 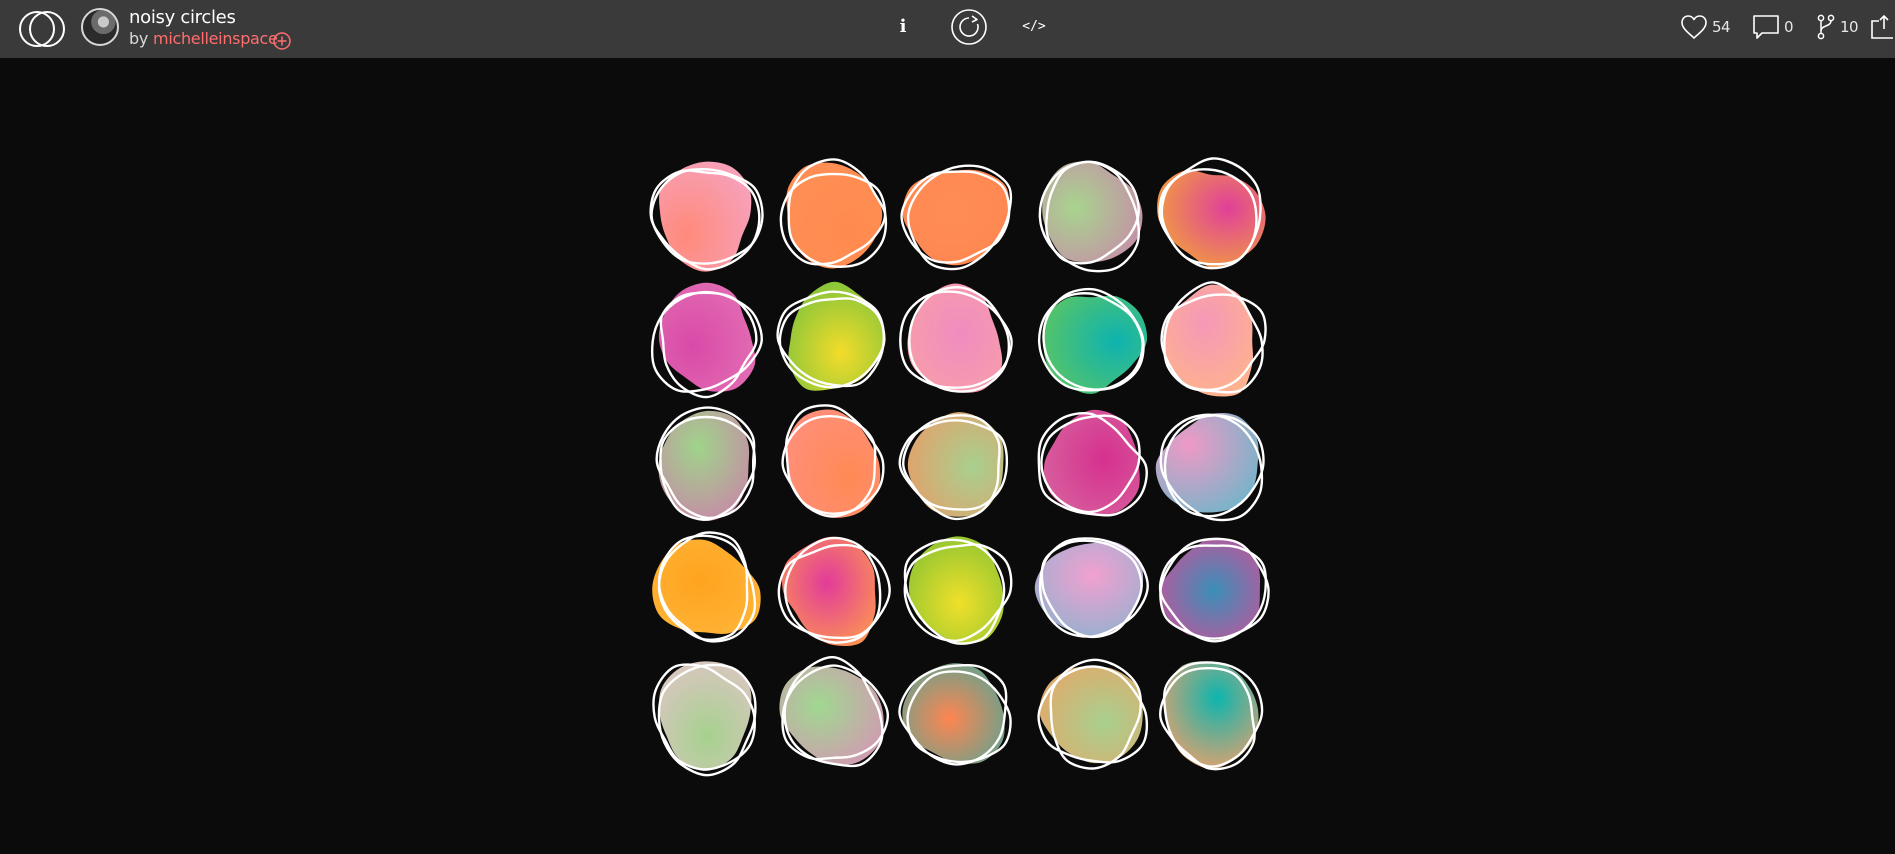 I want to click on fork-icon, so click(x=1826, y=27).